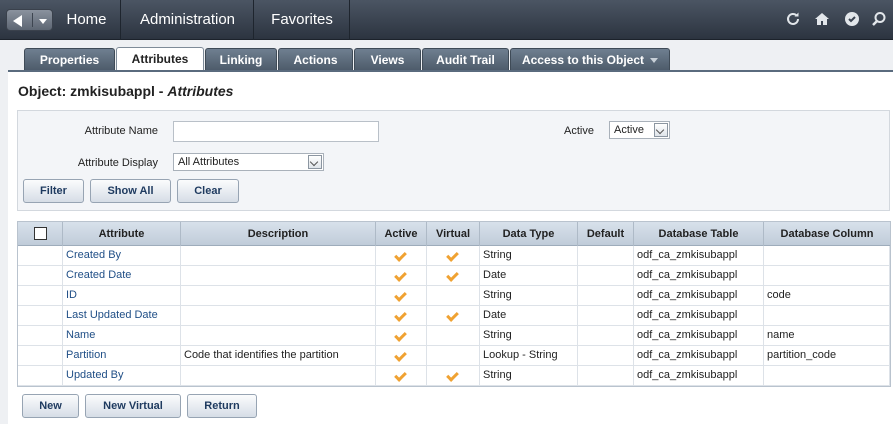 The height and width of the screenshot is (424, 893). Describe the element at coordinates (315, 59) in the screenshot. I see `tab-actions: Actions` at that location.